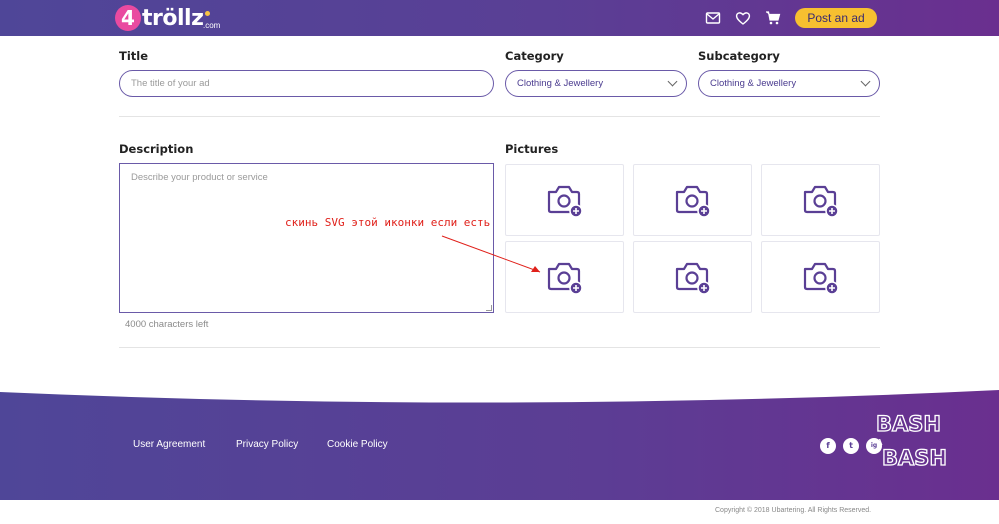  Describe the element at coordinates (156, 149) in the screenshot. I see `description-label: Description` at that location.